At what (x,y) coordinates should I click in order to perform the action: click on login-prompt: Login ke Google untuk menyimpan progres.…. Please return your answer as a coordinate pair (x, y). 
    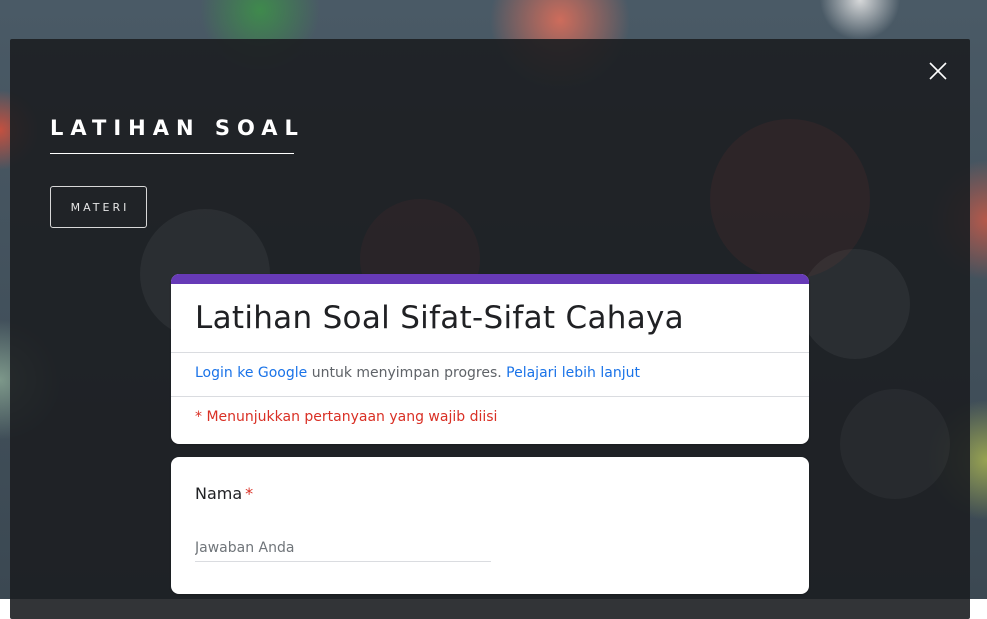
    Looking at the image, I should click on (417, 373).